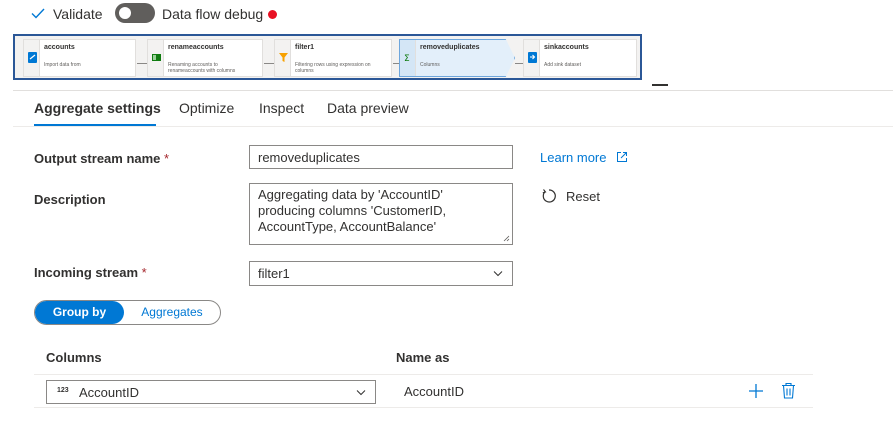 The height and width of the screenshot is (447, 893). Describe the element at coordinates (63, 390) in the screenshot. I see `integer-type-icon: 123` at that location.